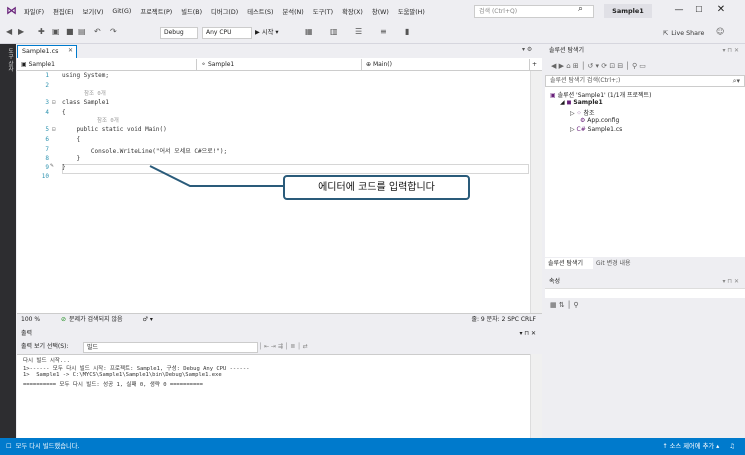 The image size is (745, 455). What do you see at coordinates (380, 11) in the screenshot?
I see `menu-item: 창(W)` at bounding box center [380, 11].